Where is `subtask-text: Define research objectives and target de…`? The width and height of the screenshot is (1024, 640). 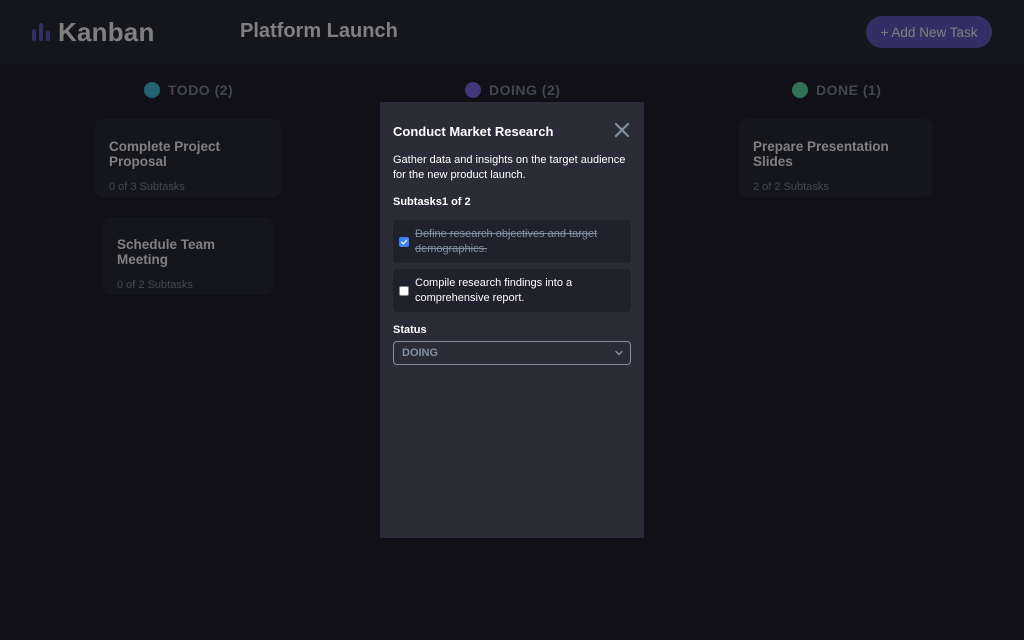
subtask-text: Define research objectives and target de… is located at coordinates (506, 241).